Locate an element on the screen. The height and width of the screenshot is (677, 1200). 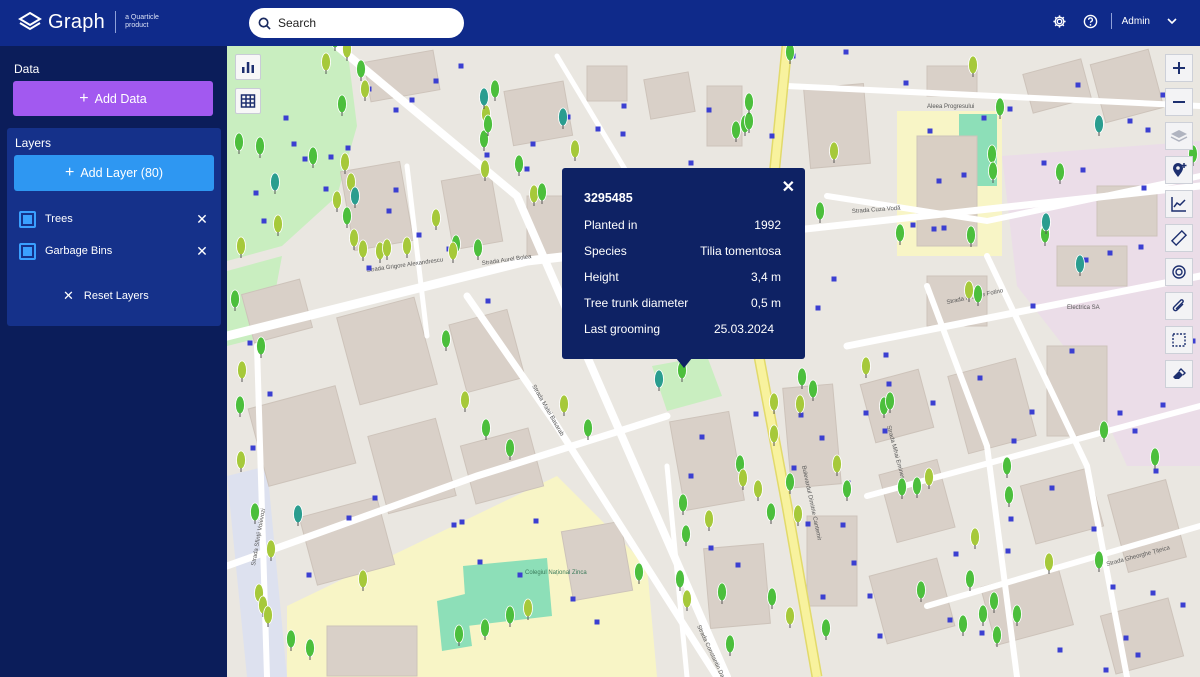
target-button is located at coordinates (1179, 272).